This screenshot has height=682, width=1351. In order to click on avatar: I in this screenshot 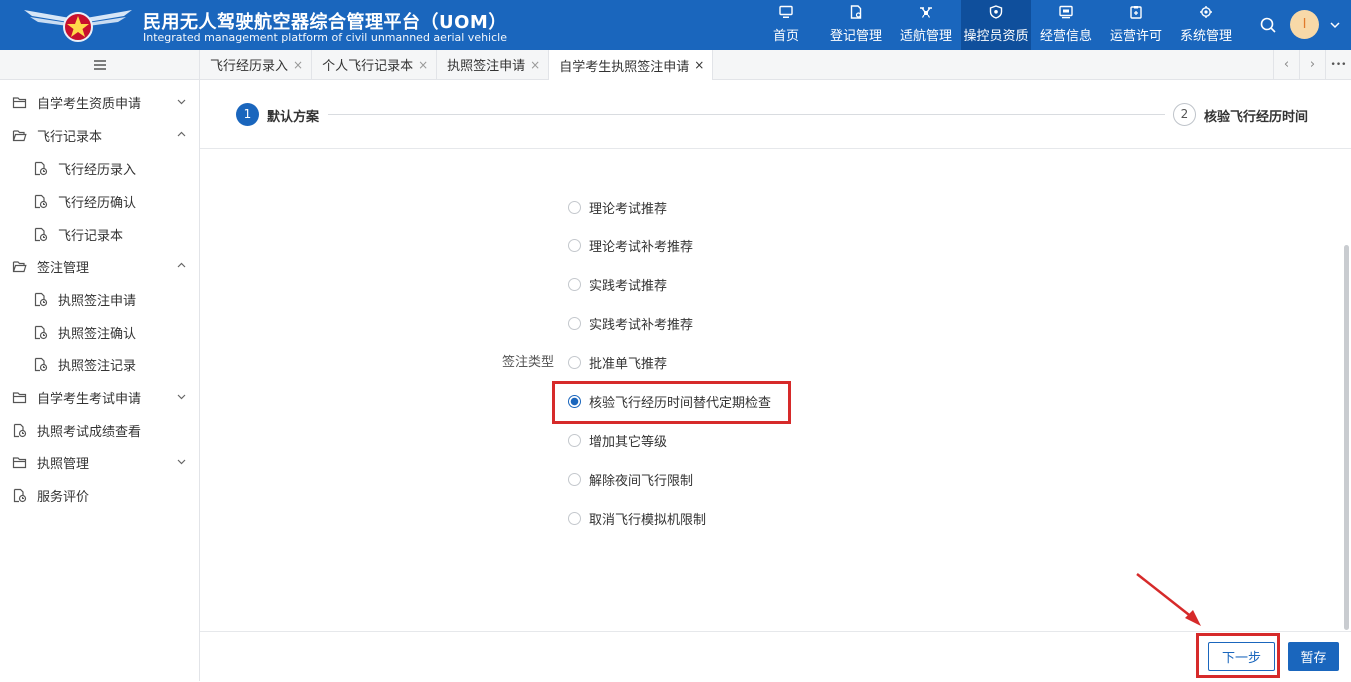, I will do `click(1304, 24)`.